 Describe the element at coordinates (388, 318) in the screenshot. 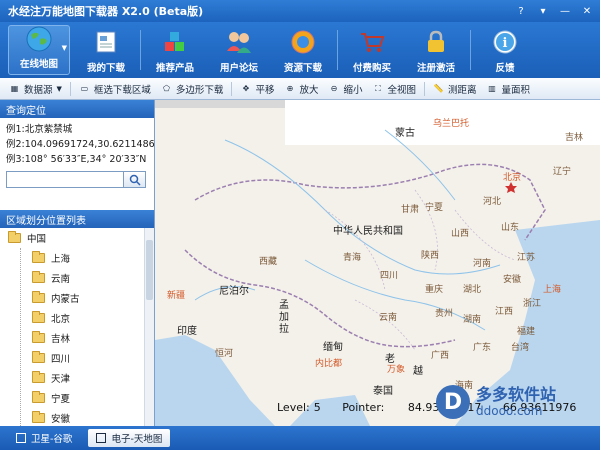

I see `map-label-yunnan: 云南` at that location.